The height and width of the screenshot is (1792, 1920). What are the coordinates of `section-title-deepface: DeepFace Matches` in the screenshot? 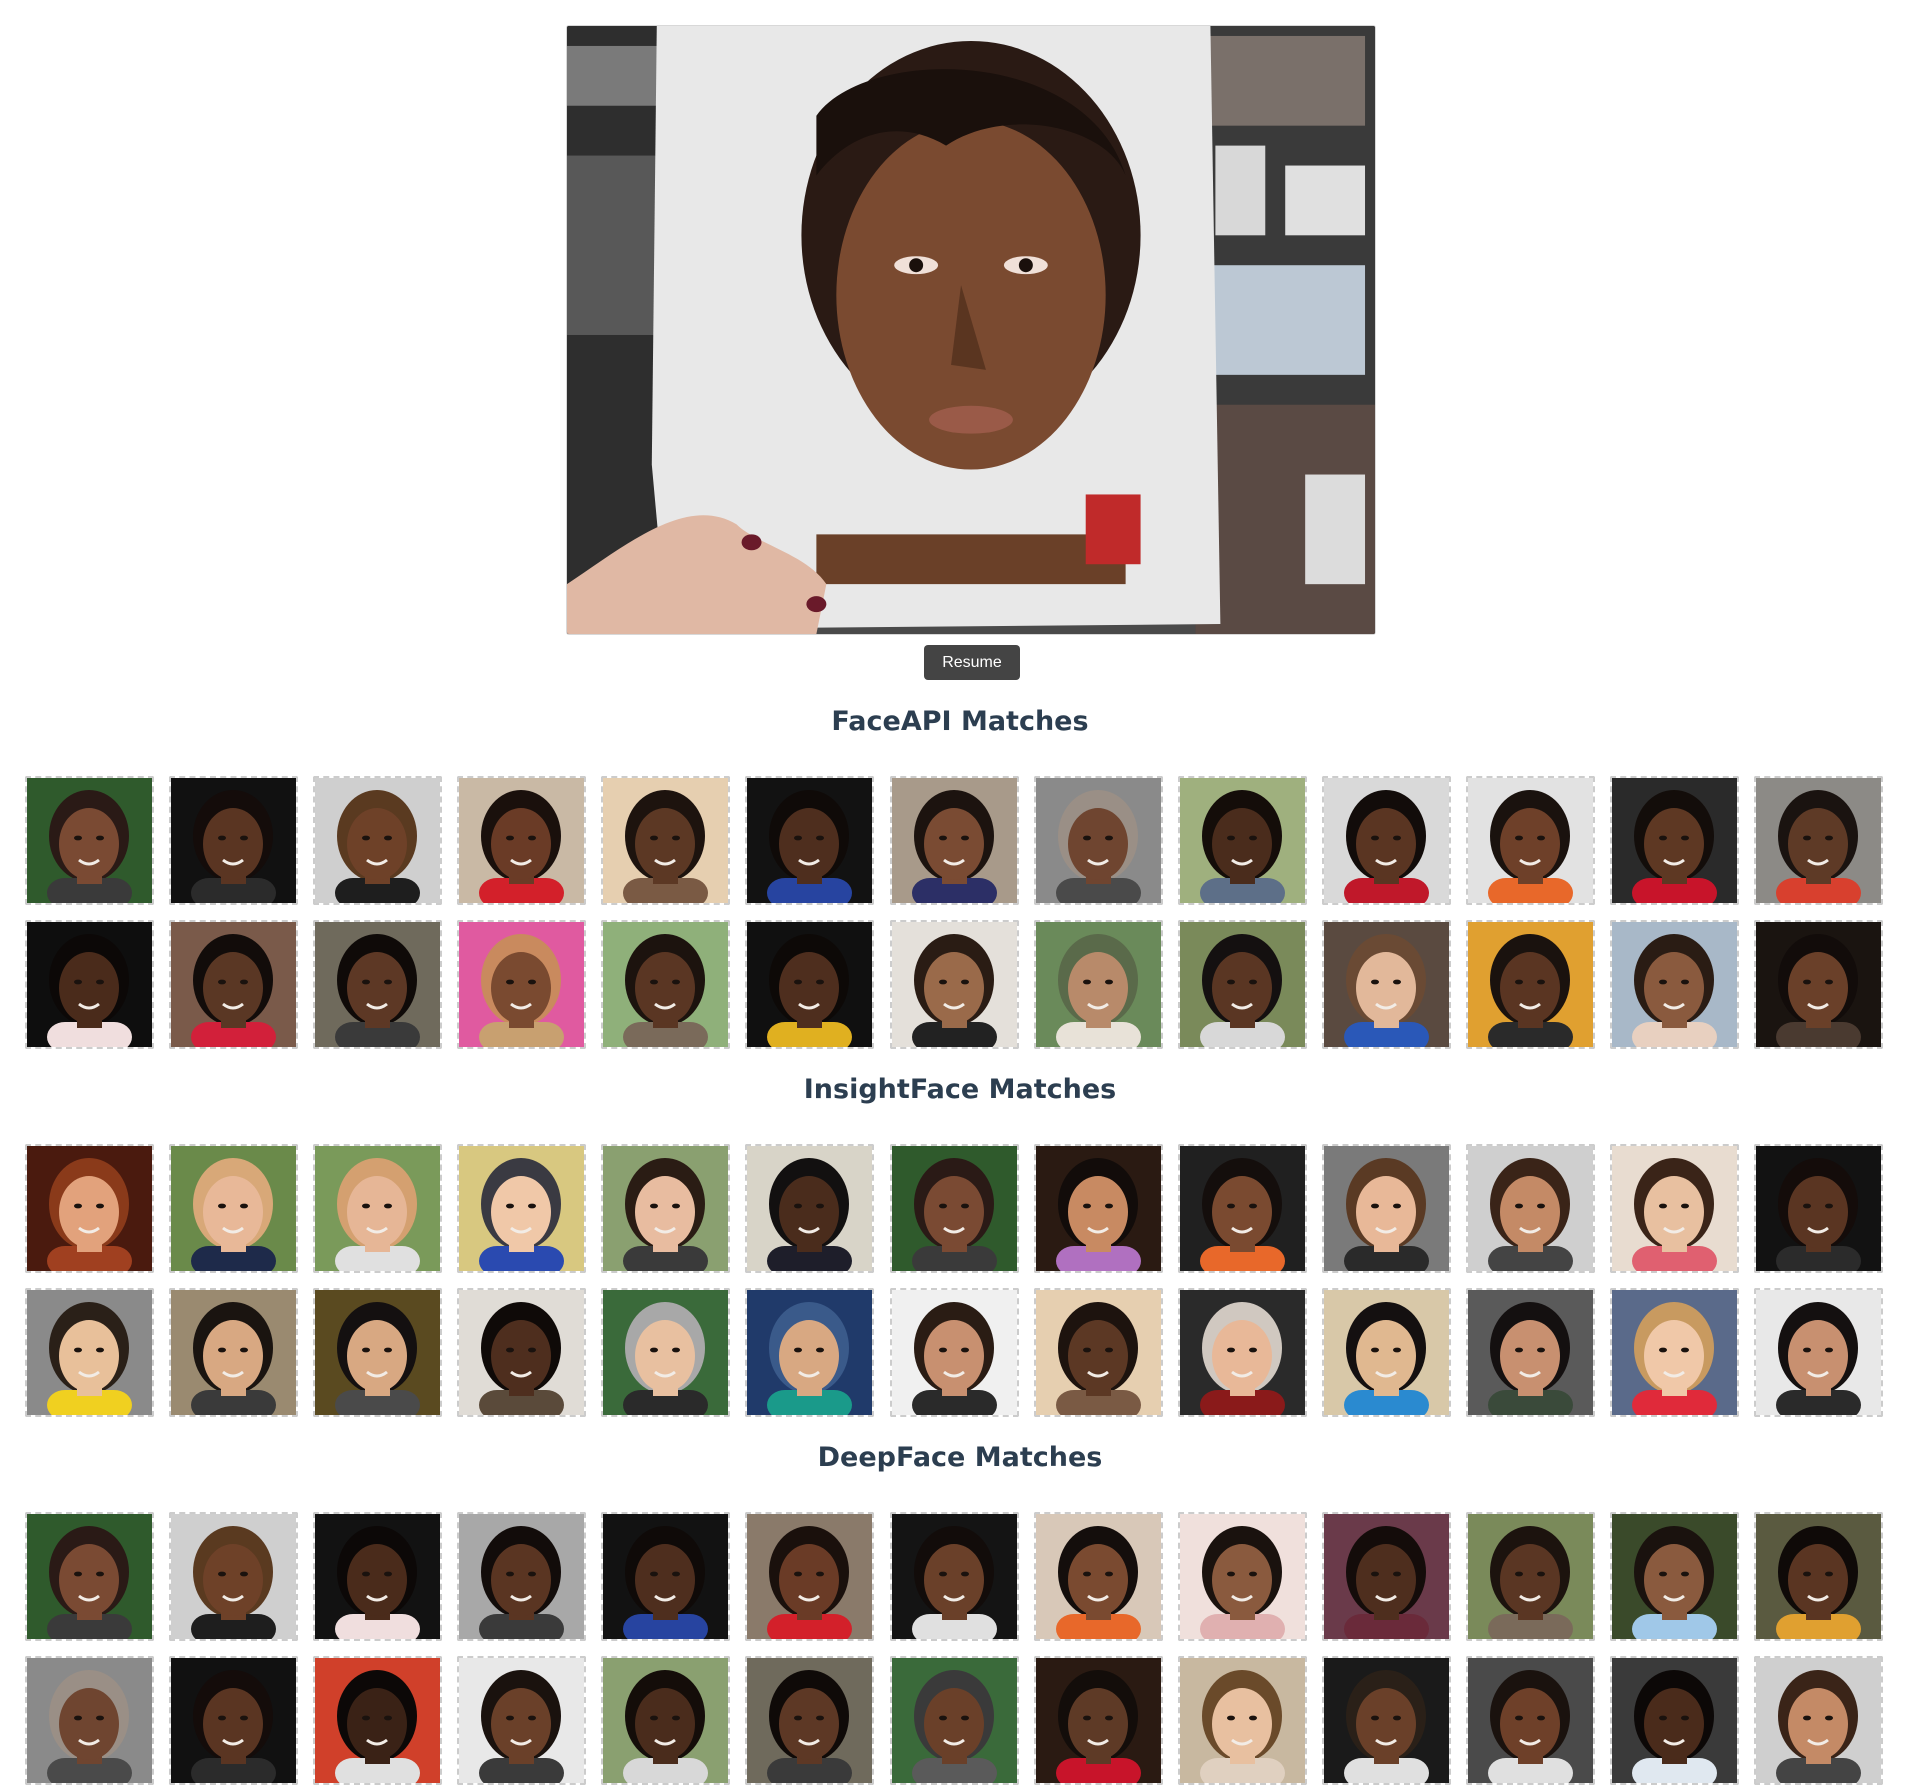 It's located at (960, 1457).